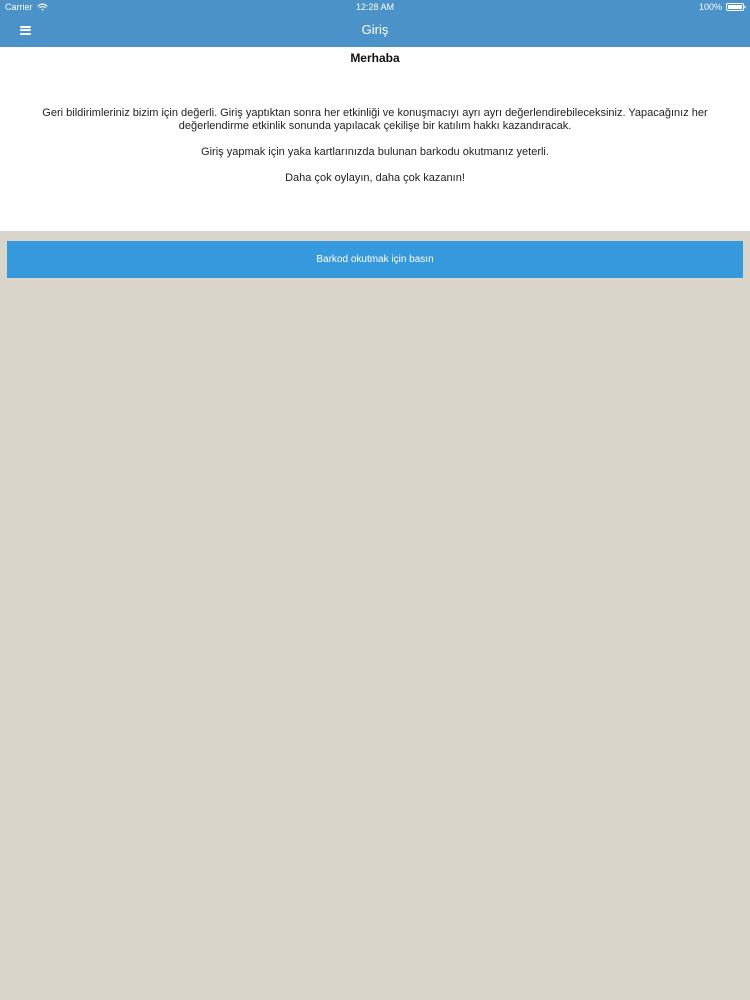 This screenshot has height=1000, width=750. I want to click on status-right: 100%, so click(722, 7).